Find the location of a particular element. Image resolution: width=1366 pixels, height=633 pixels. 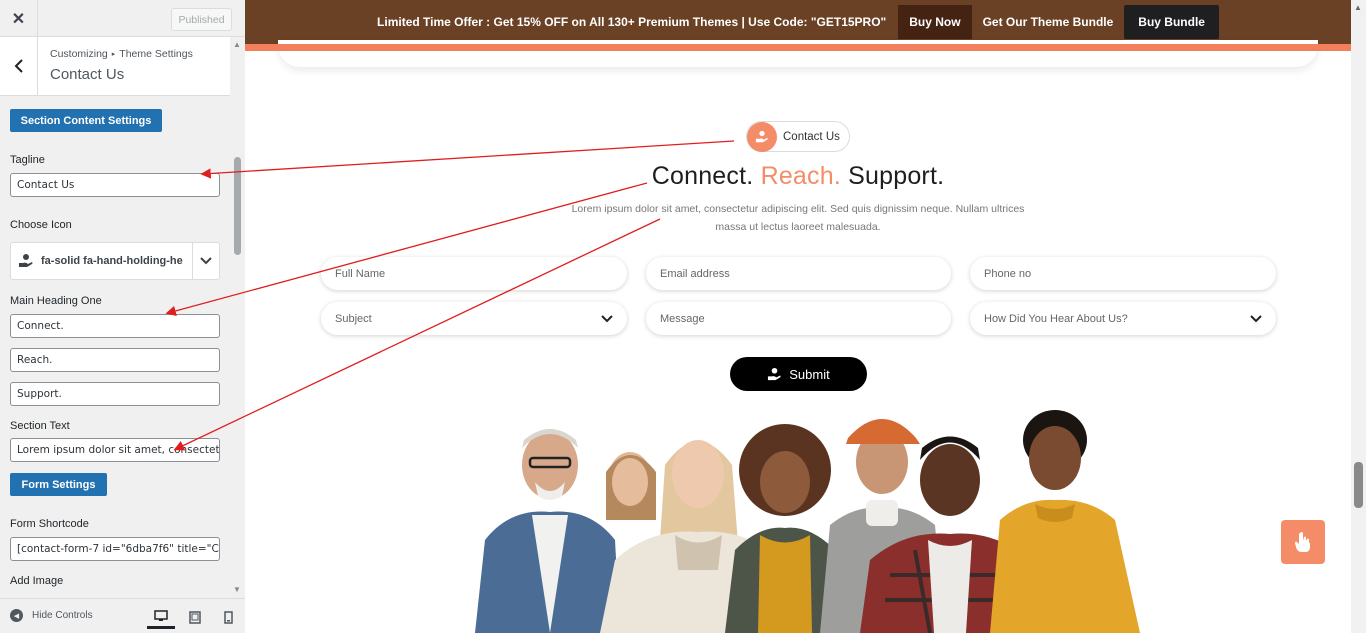

main-heading-label: Main Heading One is located at coordinates (56, 301).